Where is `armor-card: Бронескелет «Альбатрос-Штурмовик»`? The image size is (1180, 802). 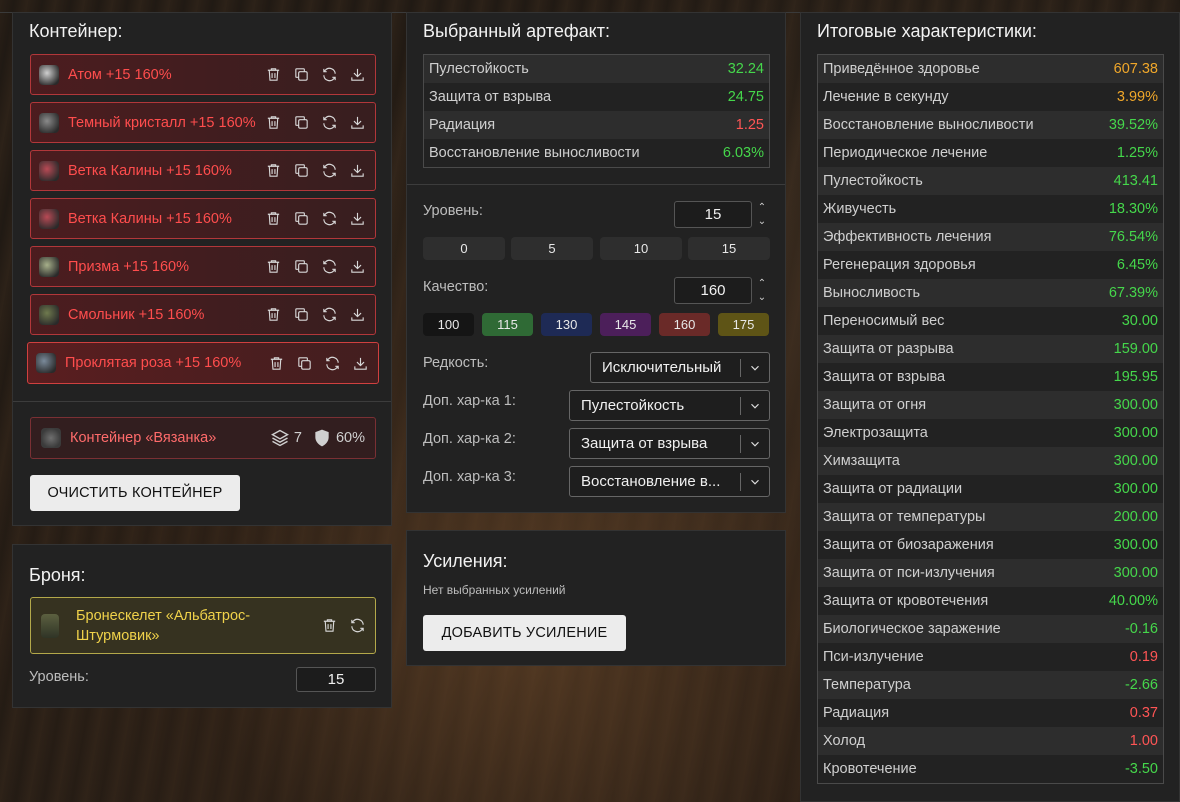
armor-card: Бронескелет «Альбатрос-Штурмовик» is located at coordinates (203, 625).